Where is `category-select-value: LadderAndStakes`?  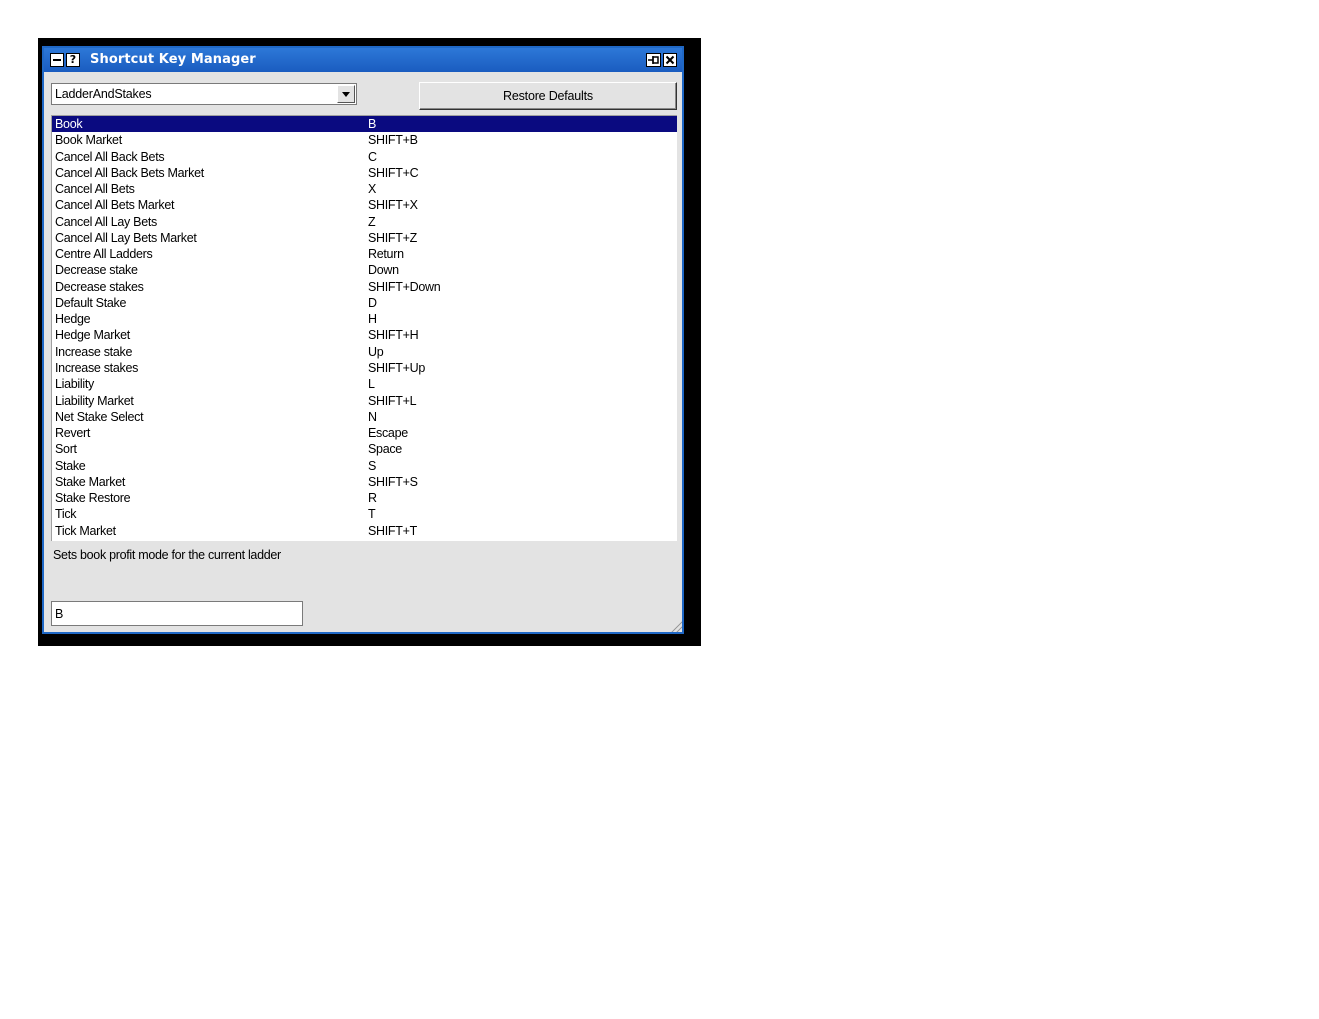 category-select-value: LadderAndStakes is located at coordinates (103, 94).